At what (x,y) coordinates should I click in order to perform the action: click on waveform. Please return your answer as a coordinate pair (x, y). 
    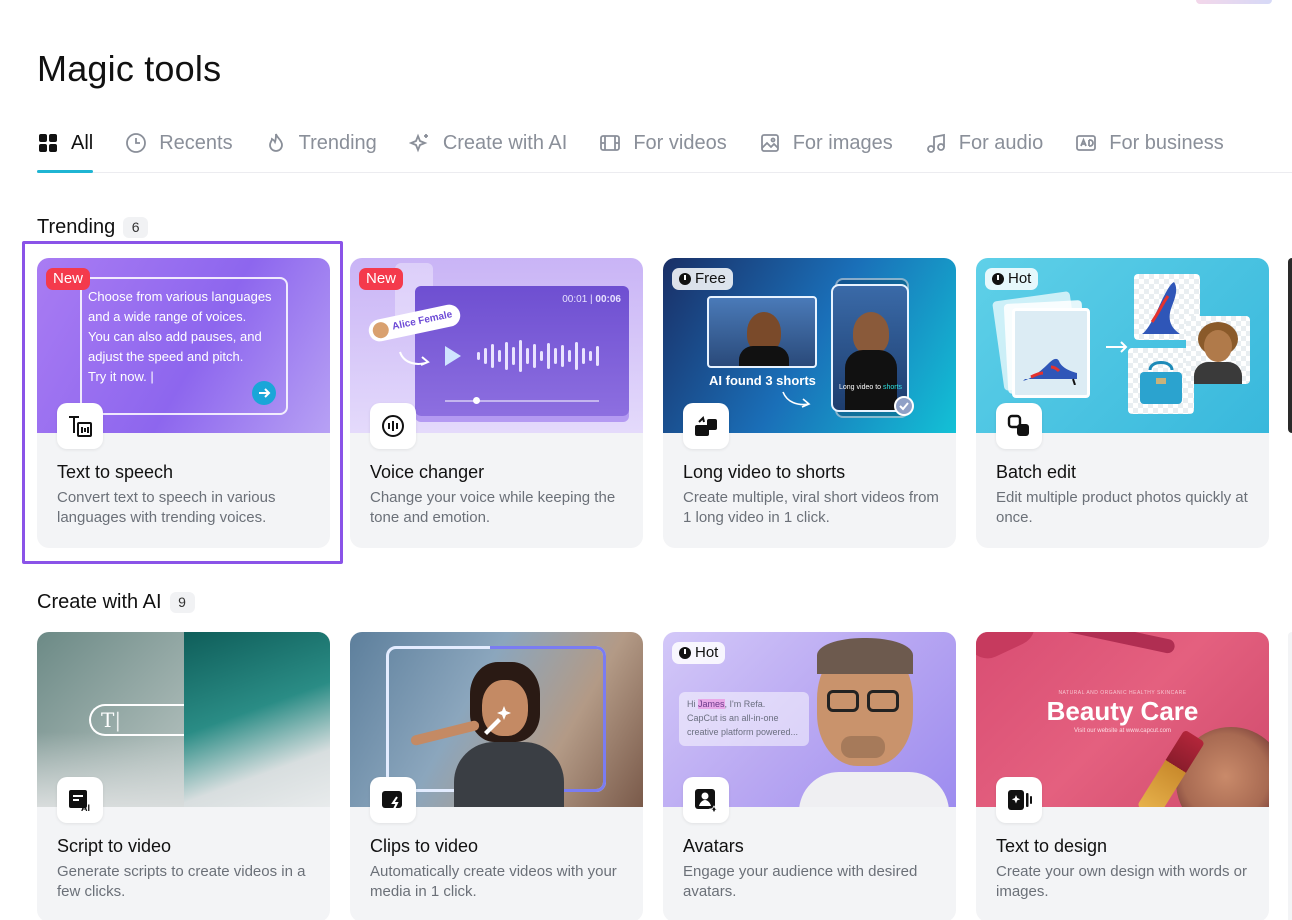
    Looking at the image, I should click on (538, 356).